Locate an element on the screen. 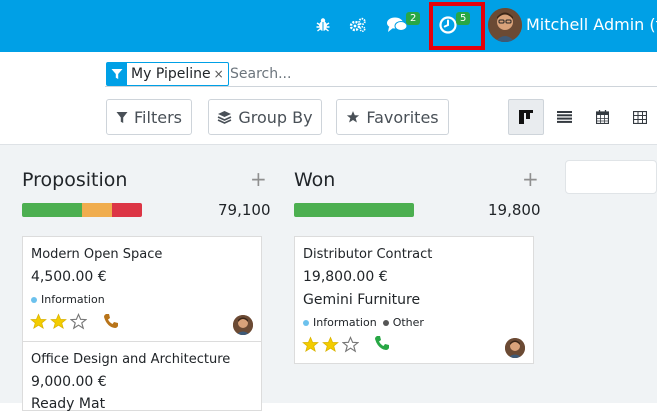 The width and height of the screenshot is (657, 412). filters-label: Filters is located at coordinates (158, 117).